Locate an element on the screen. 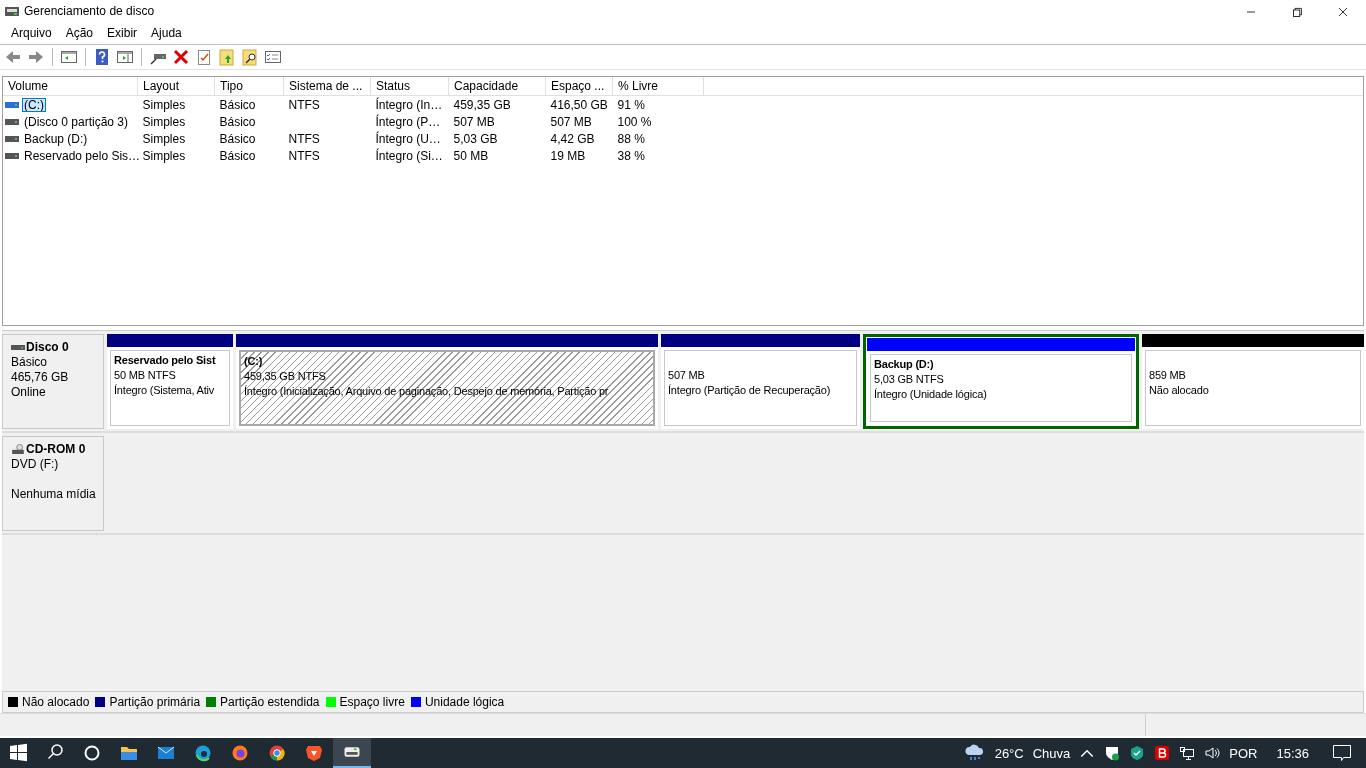 Image resolution: width=1366 pixels, height=768 pixels. help-icon is located at coordinates (102, 57).